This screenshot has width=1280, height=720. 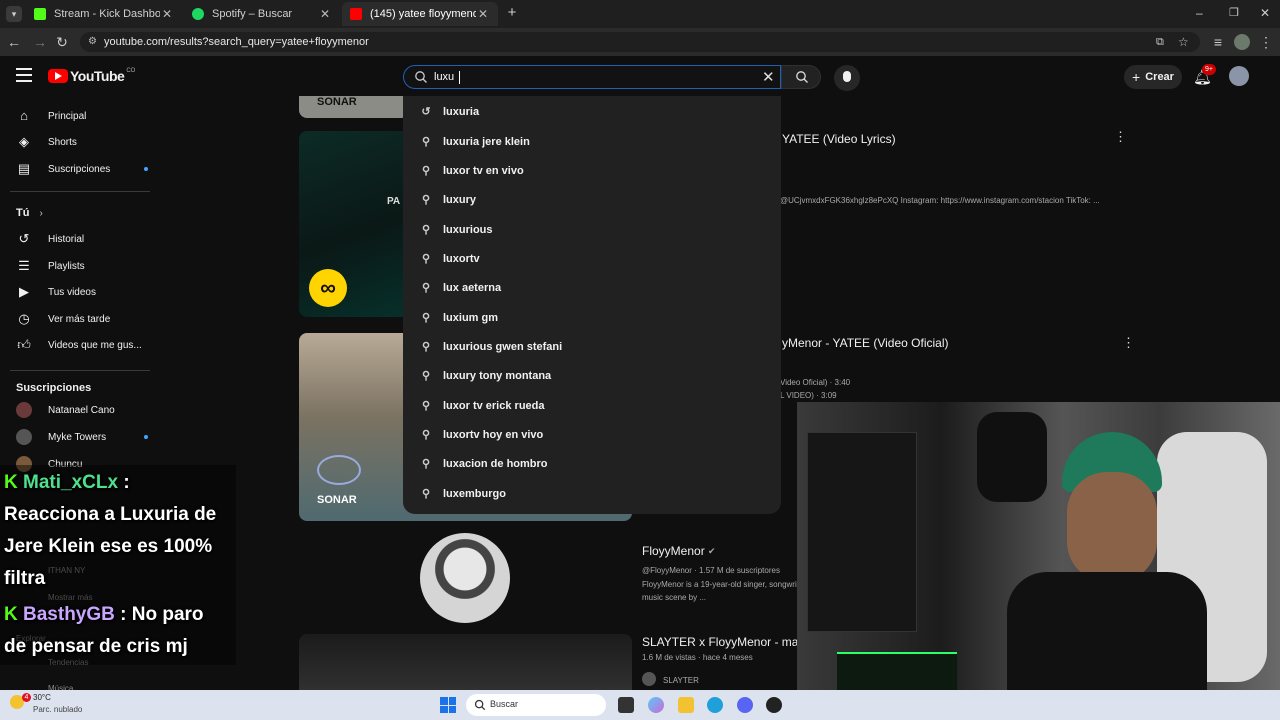 I want to click on search-input: luxu ✕, so click(x=592, y=77).